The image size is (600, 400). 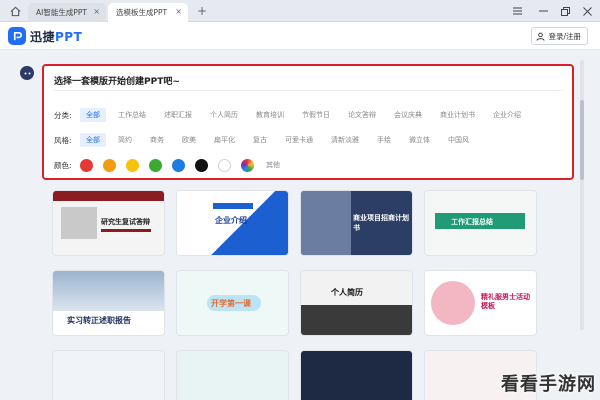 What do you see at coordinates (15, 11) in the screenshot?
I see `home-icon` at bounding box center [15, 11].